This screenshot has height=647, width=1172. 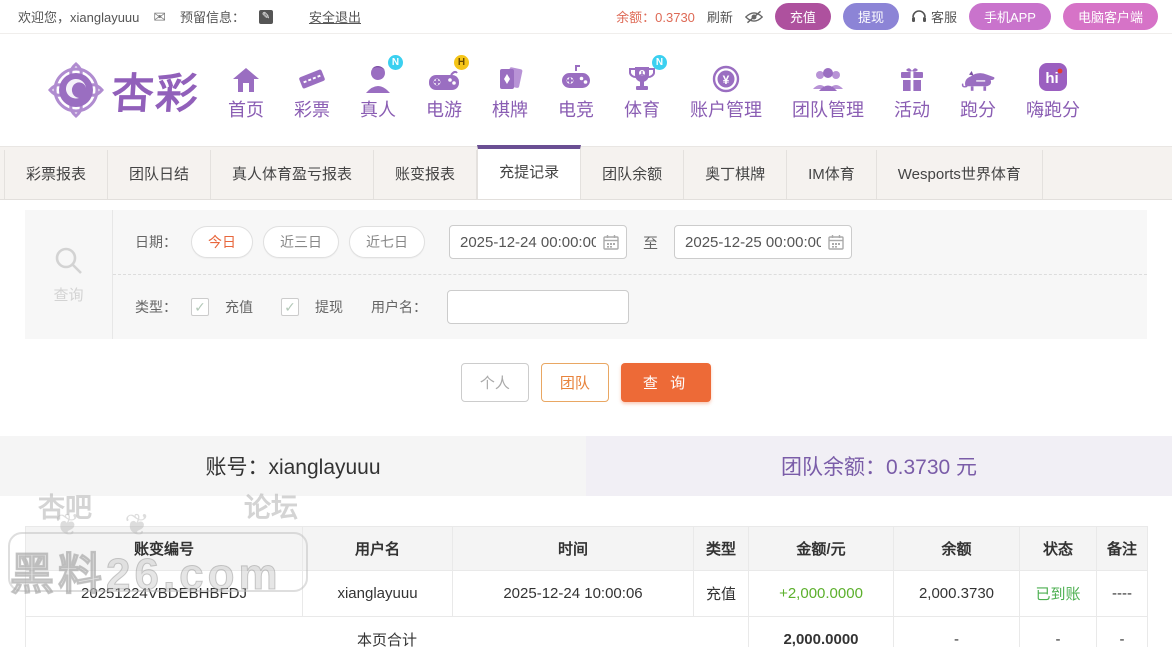 I want to click on tab-account-change: 账变报表, so click(x=426, y=174).